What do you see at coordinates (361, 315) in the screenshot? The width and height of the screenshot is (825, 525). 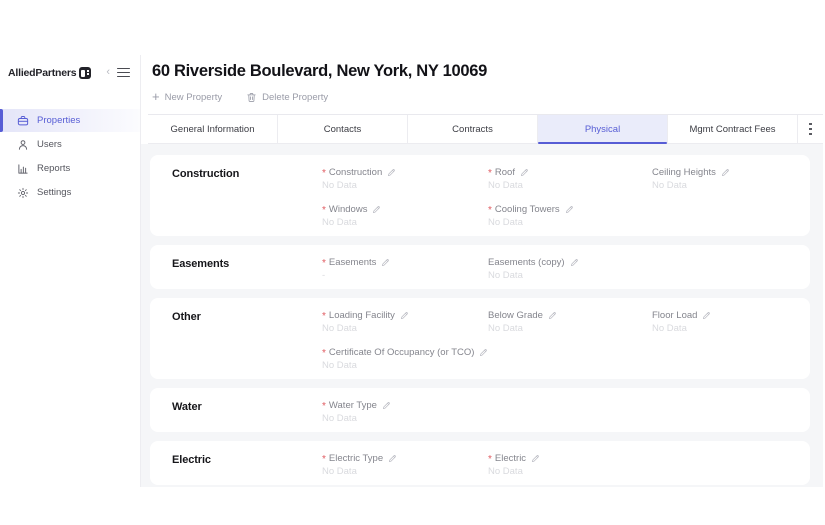 I see `field-label: Loading Facility` at bounding box center [361, 315].